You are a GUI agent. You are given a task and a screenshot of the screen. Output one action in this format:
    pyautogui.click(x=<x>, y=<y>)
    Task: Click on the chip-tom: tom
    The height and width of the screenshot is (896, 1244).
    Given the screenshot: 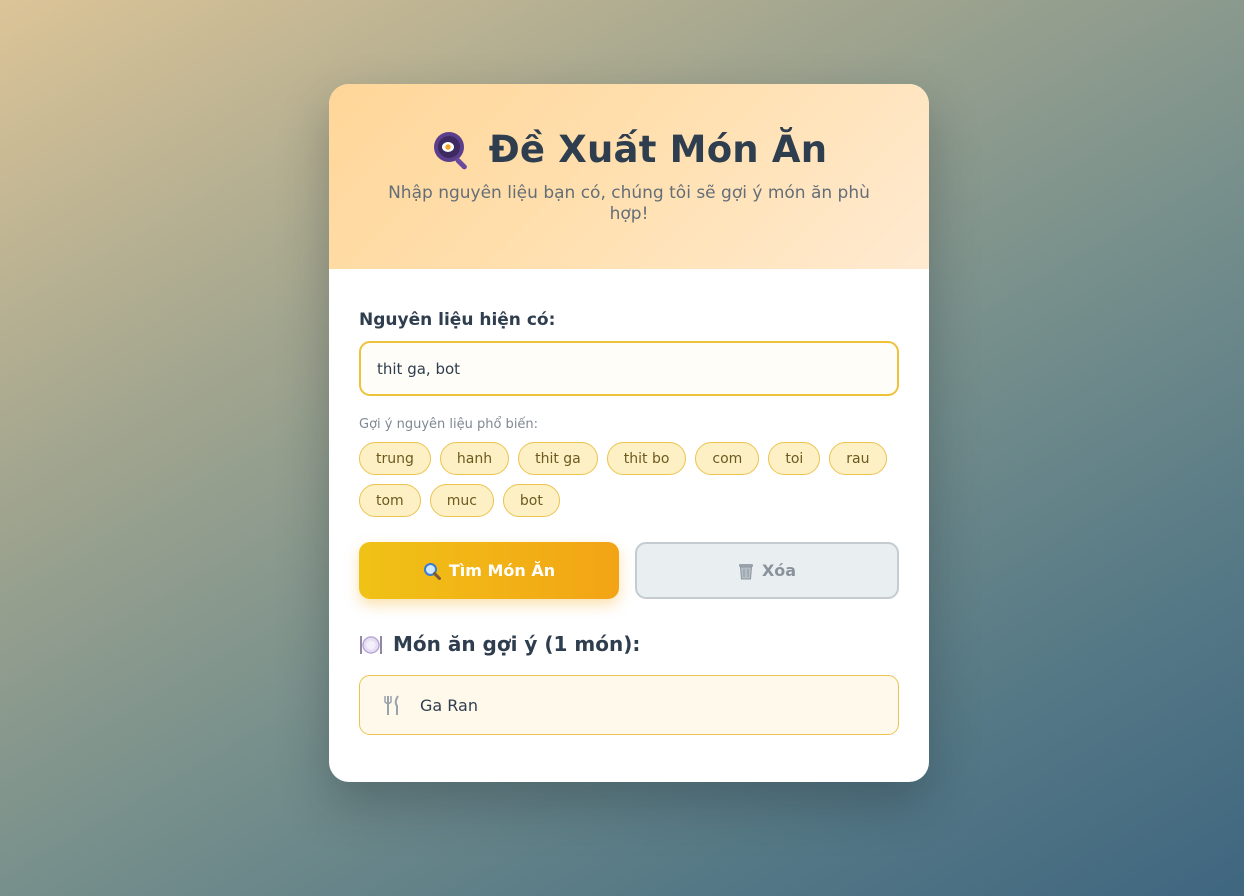 What is the action you would take?
    pyautogui.click(x=390, y=500)
    